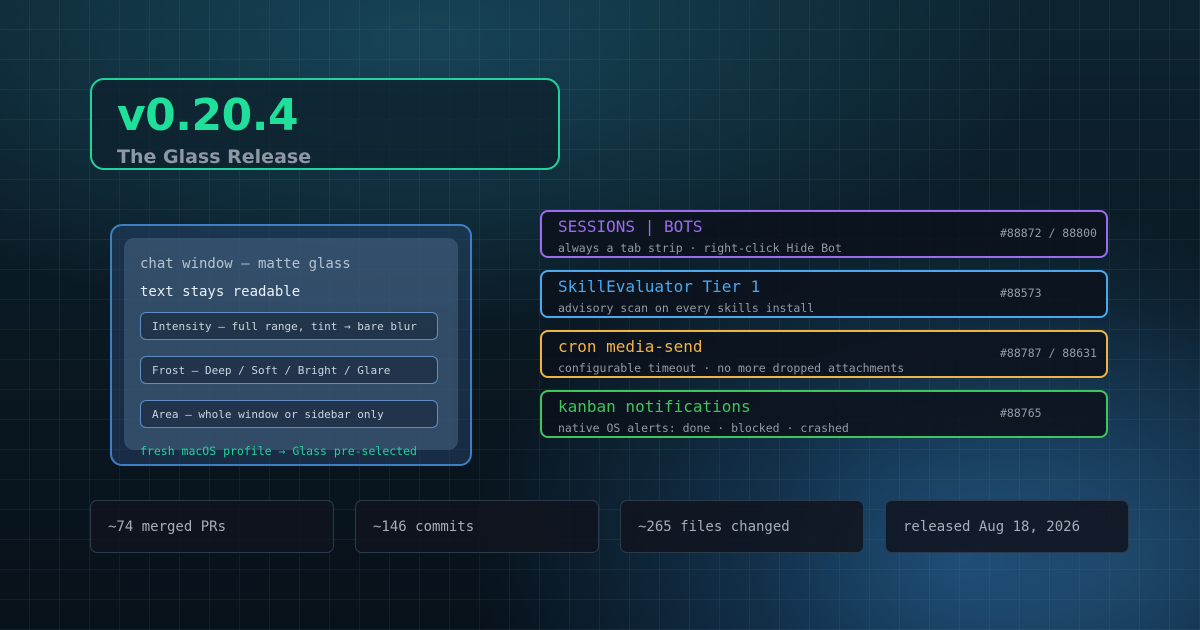 The width and height of the screenshot is (1200, 630). Describe the element at coordinates (1048, 353) in the screenshot. I see `feature-pr-ref: #88787 / 88631` at that location.